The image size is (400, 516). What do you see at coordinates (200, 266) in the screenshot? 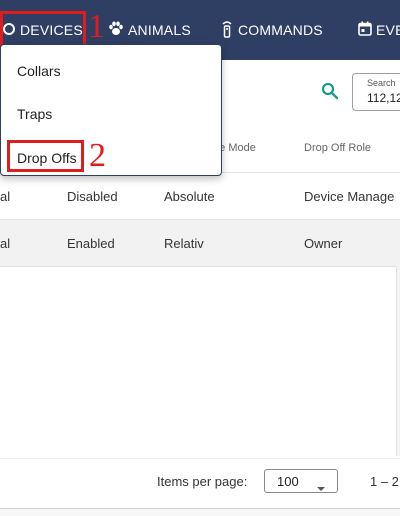
I see `row-divider` at bounding box center [200, 266].